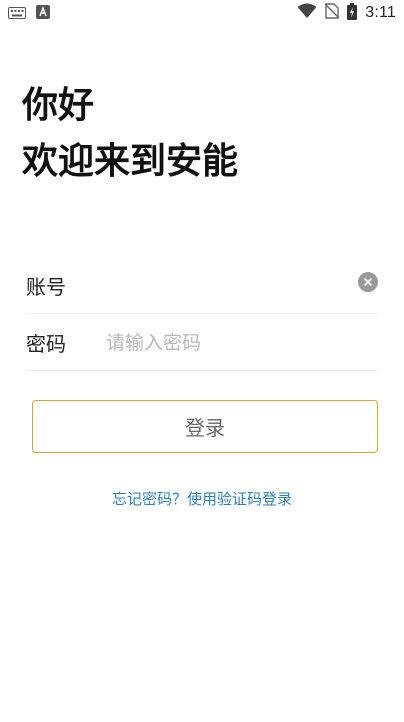 This screenshot has width=404, height=722. I want to click on accessibility-a-icon, so click(43, 13).